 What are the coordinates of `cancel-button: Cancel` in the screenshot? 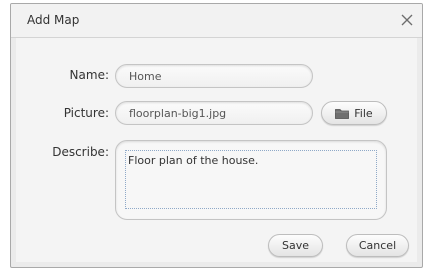 It's located at (377, 245).